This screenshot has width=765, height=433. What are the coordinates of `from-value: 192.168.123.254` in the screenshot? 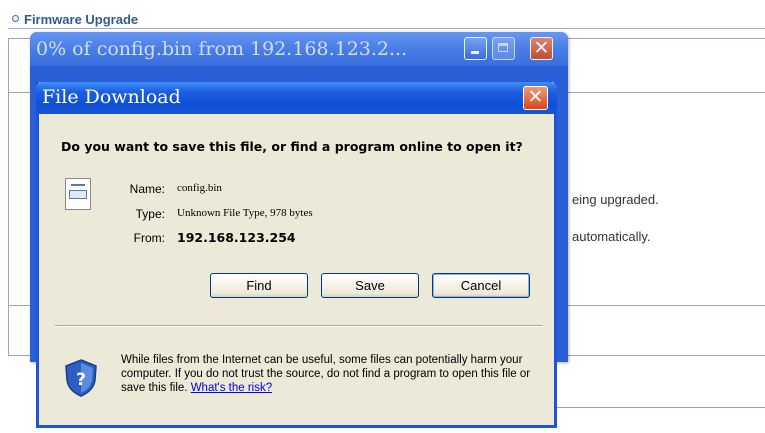 It's located at (236, 237).